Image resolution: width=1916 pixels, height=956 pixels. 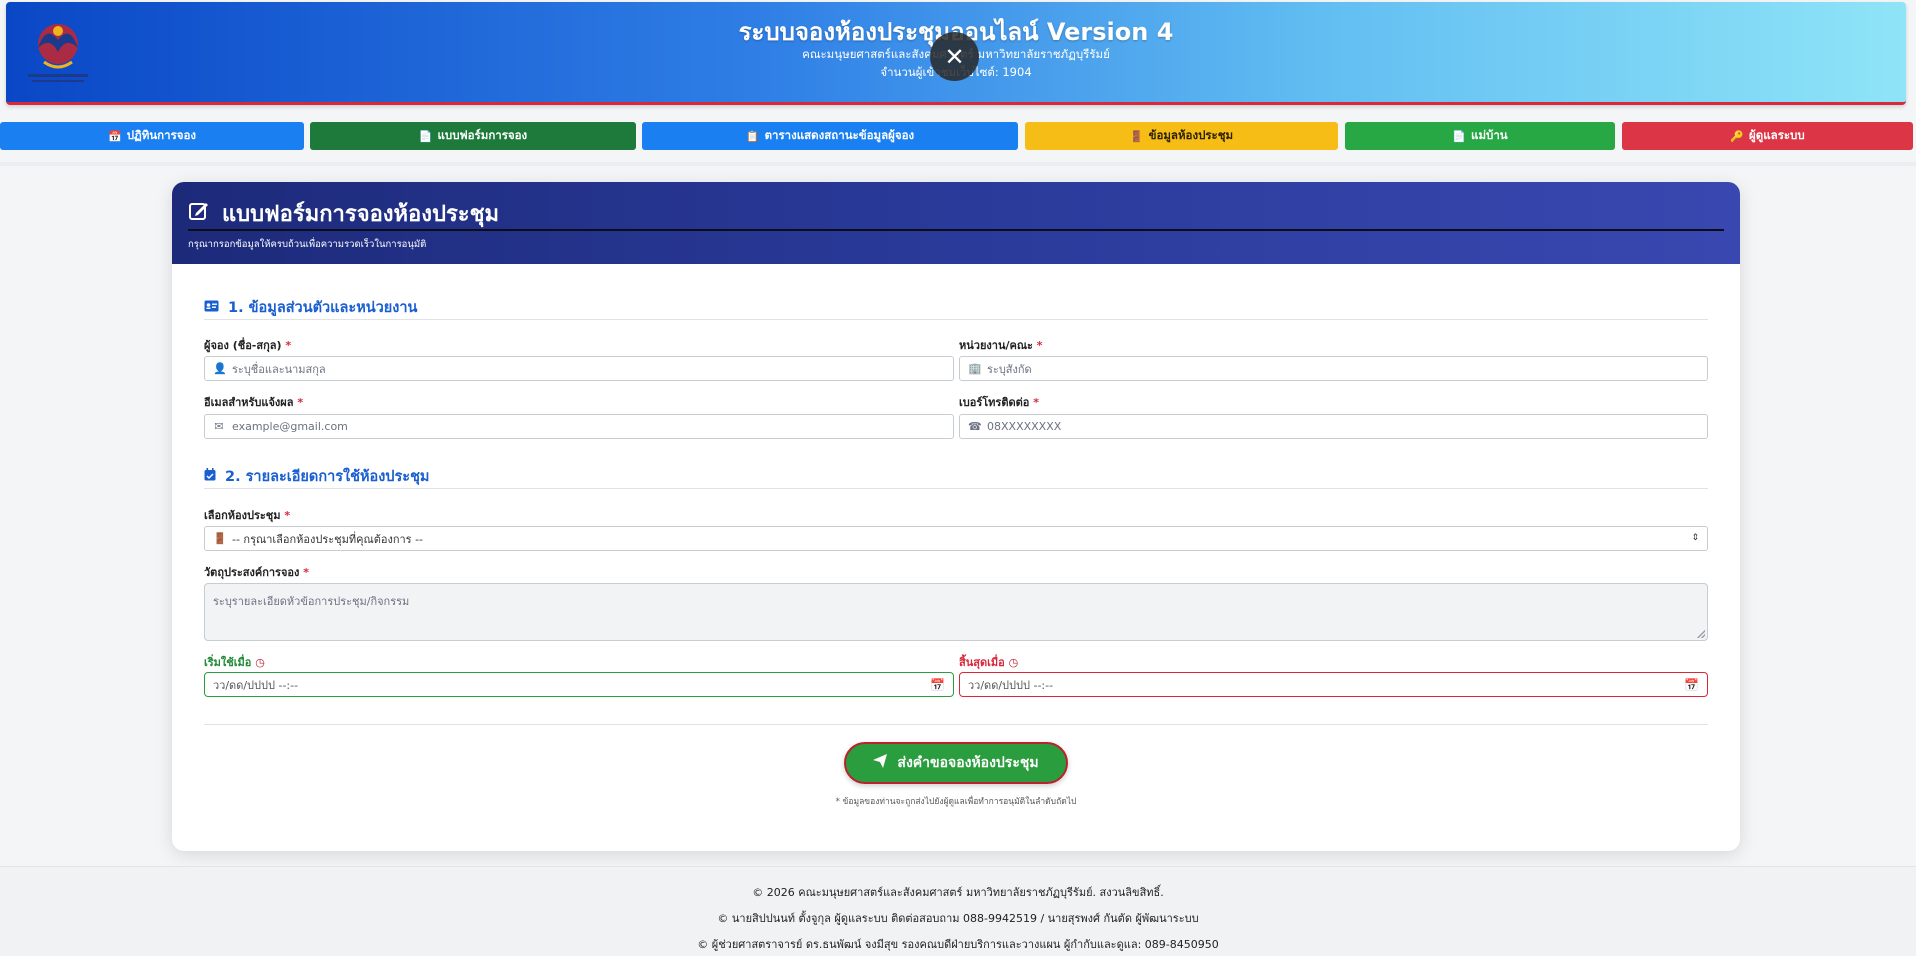 I want to click on end-datetime-field: วว/ดด/ปปปป --:-- 📅, so click(x=1333, y=684).